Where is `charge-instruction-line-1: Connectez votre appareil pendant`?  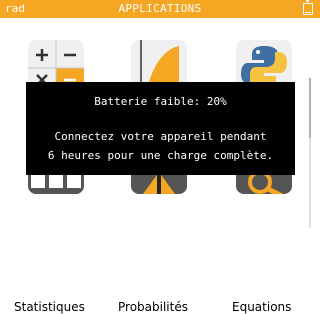 charge-instruction-line-1: Connectez votre appareil pendant is located at coordinates (160, 136).